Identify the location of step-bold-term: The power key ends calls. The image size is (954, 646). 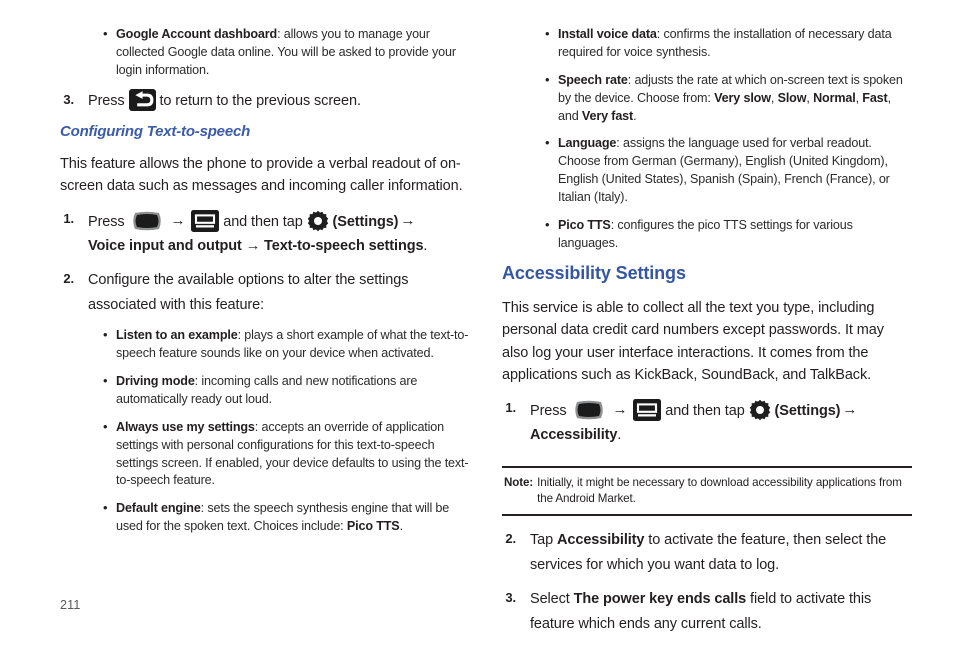
(660, 599).